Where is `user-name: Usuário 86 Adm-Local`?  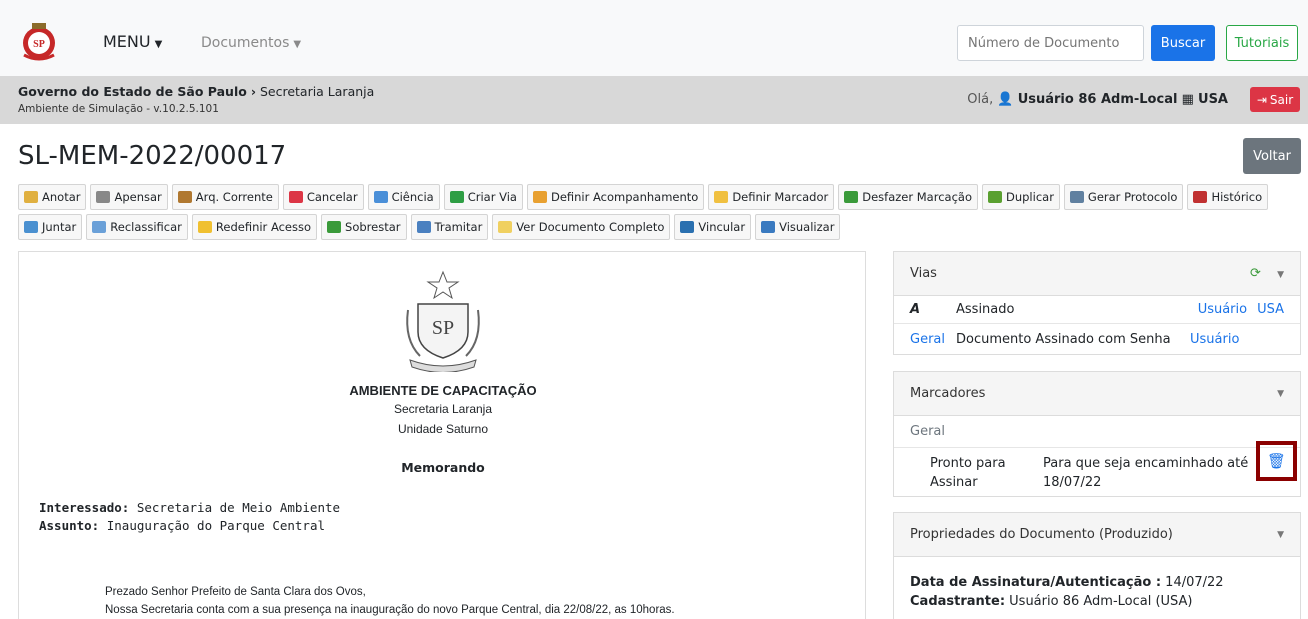
user-name: Usuário 86 Adm-Local is located at coordinates (1097, 99).